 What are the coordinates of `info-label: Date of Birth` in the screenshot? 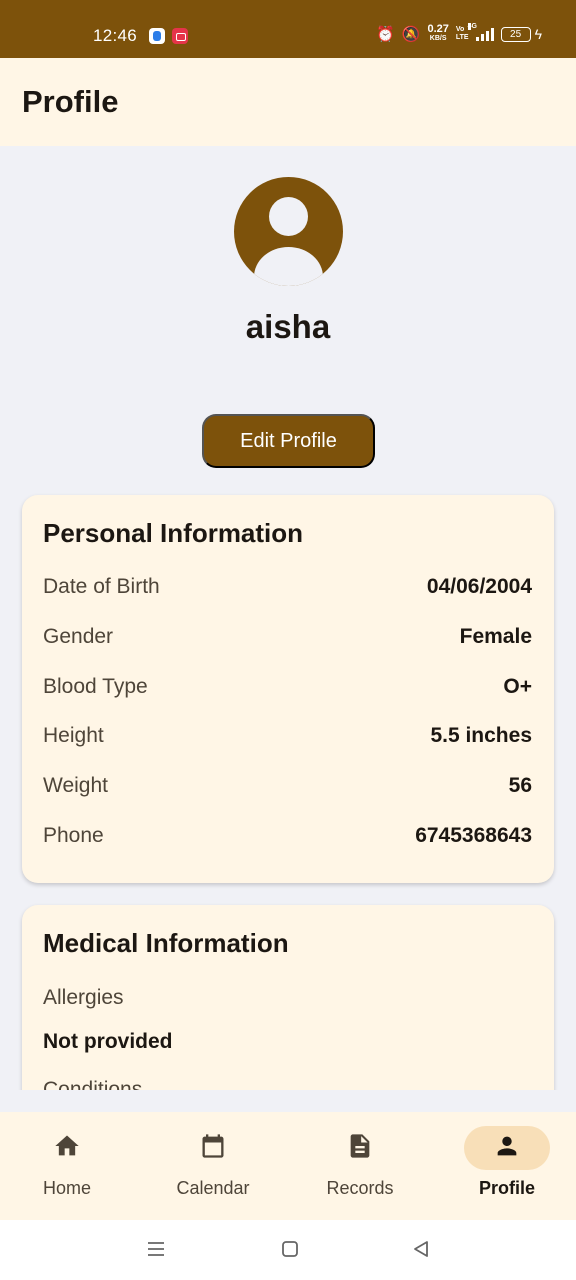 It's located at (101, 586).